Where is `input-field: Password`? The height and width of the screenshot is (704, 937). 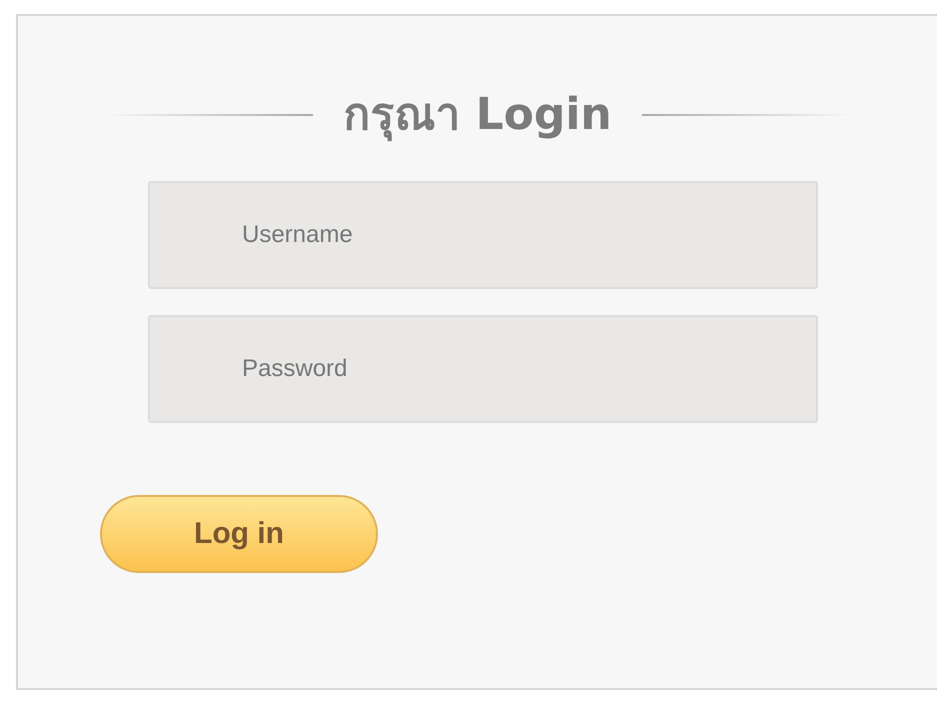 input-field: Password is located at coordinates (483, 369).